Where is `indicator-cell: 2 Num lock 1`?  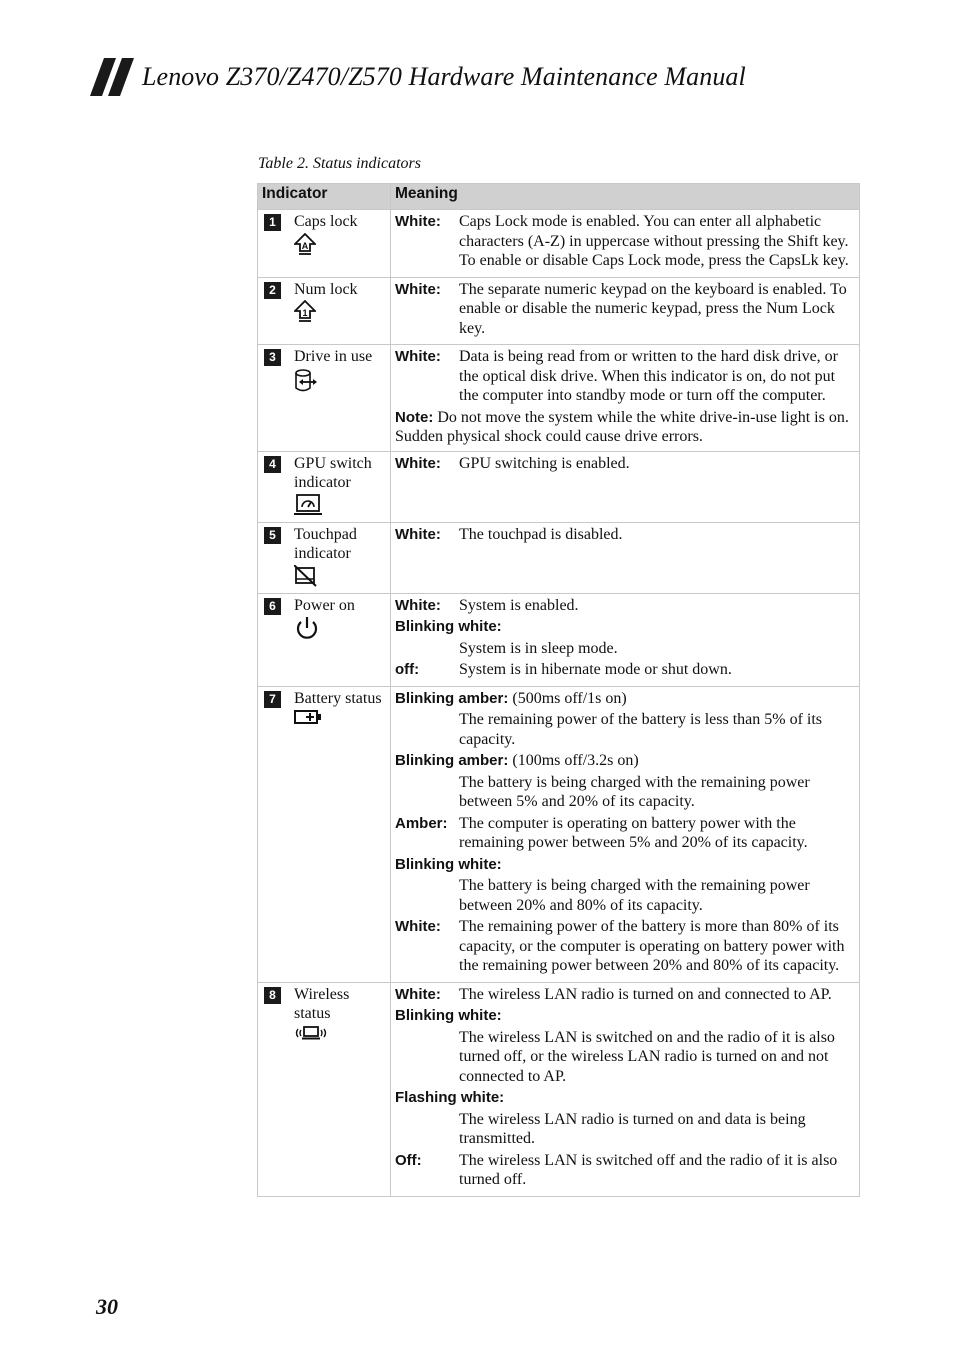 indicator-cell: 2 Num lock 1 is located at coordinates (324, 310).